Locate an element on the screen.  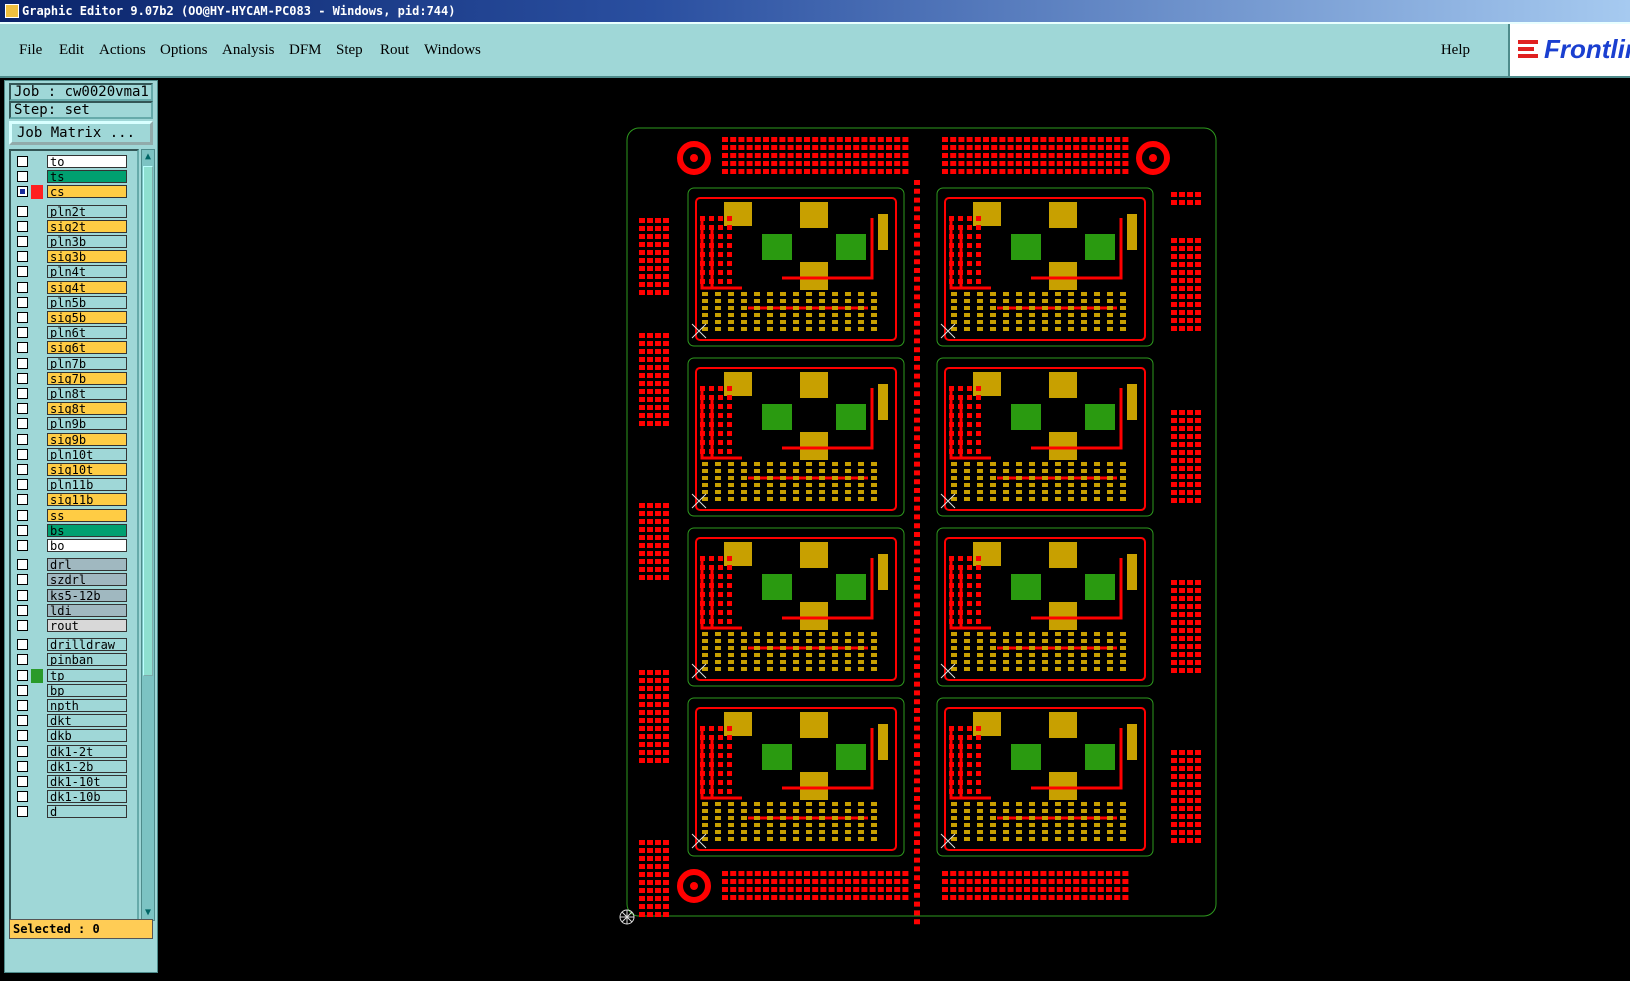
layer-row-pln7b: pln7b is located at coordinates (74, 363).